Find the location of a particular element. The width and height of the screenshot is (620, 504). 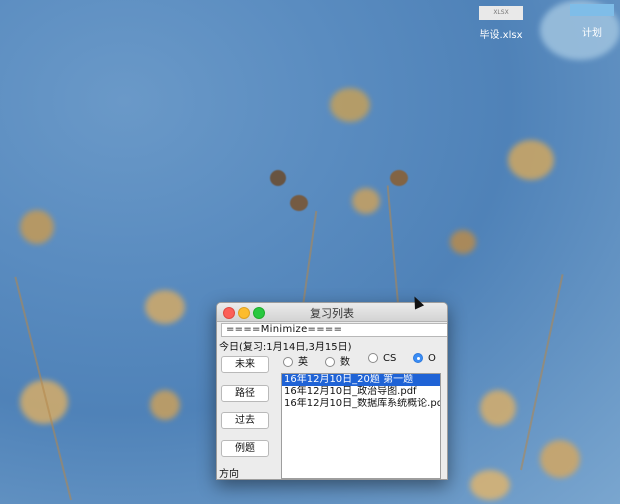

radio-label: 英 is located at coordinates (303, 362).